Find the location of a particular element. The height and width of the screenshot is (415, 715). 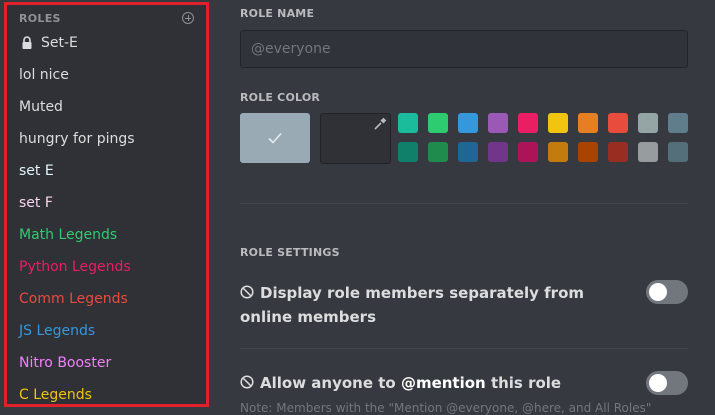

role-item: Math Legends is located at coordinates (106, 235).